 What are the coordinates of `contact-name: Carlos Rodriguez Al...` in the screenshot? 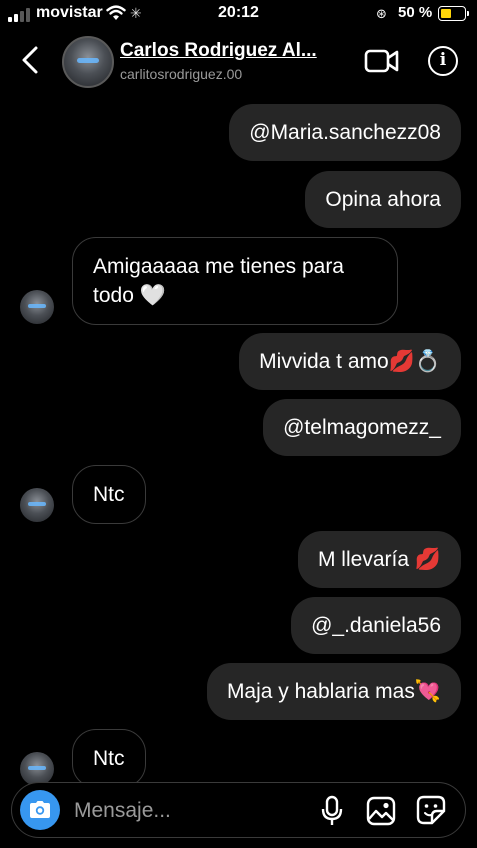 It's located at (218, 51).